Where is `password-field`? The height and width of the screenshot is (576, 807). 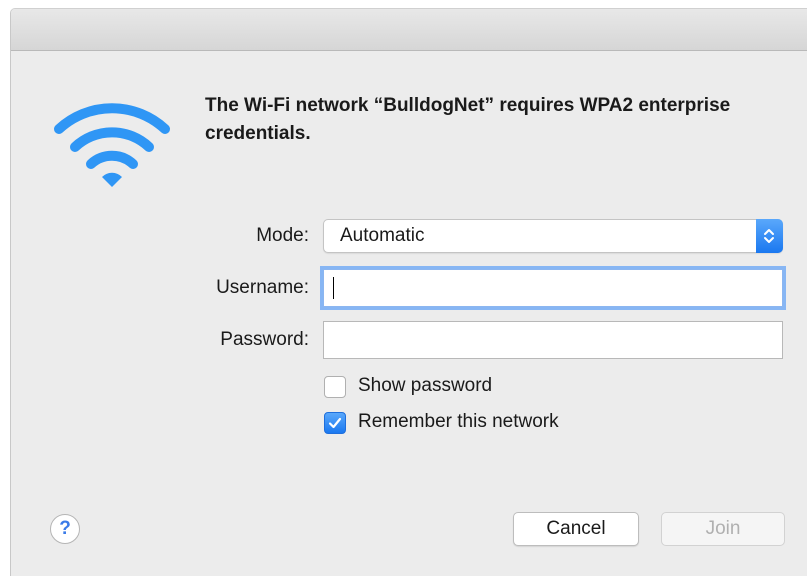 password-field is located at coordinates (553, 340).